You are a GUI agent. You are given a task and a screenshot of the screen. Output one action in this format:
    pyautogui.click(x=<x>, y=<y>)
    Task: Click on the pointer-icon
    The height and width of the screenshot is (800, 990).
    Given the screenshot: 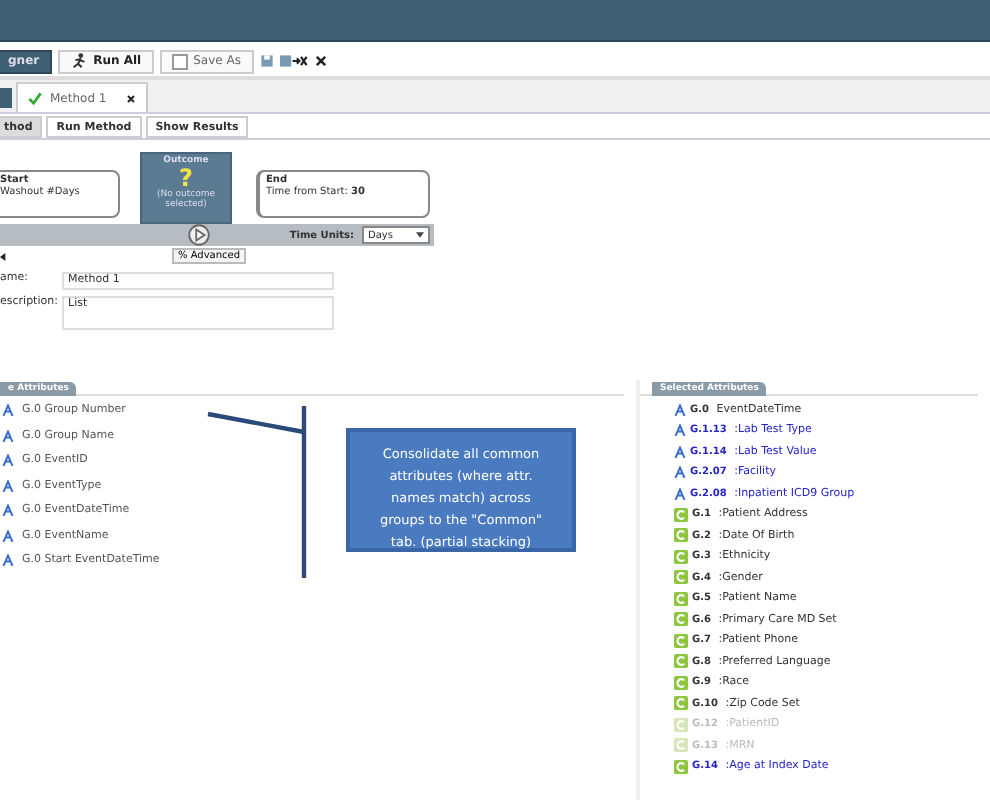 What is the action you would take?
    pyautogui.click(x=4, y=256)
    